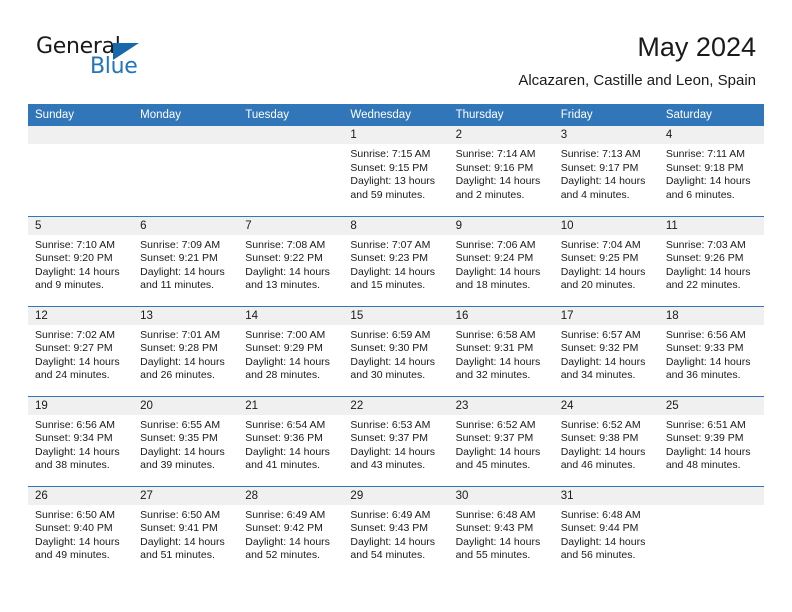 The height and width of the screenshot is (612, 792). Describe the element at coordinates (696, 47) in the screenshot. I see `page-title: May 2024` at that location.